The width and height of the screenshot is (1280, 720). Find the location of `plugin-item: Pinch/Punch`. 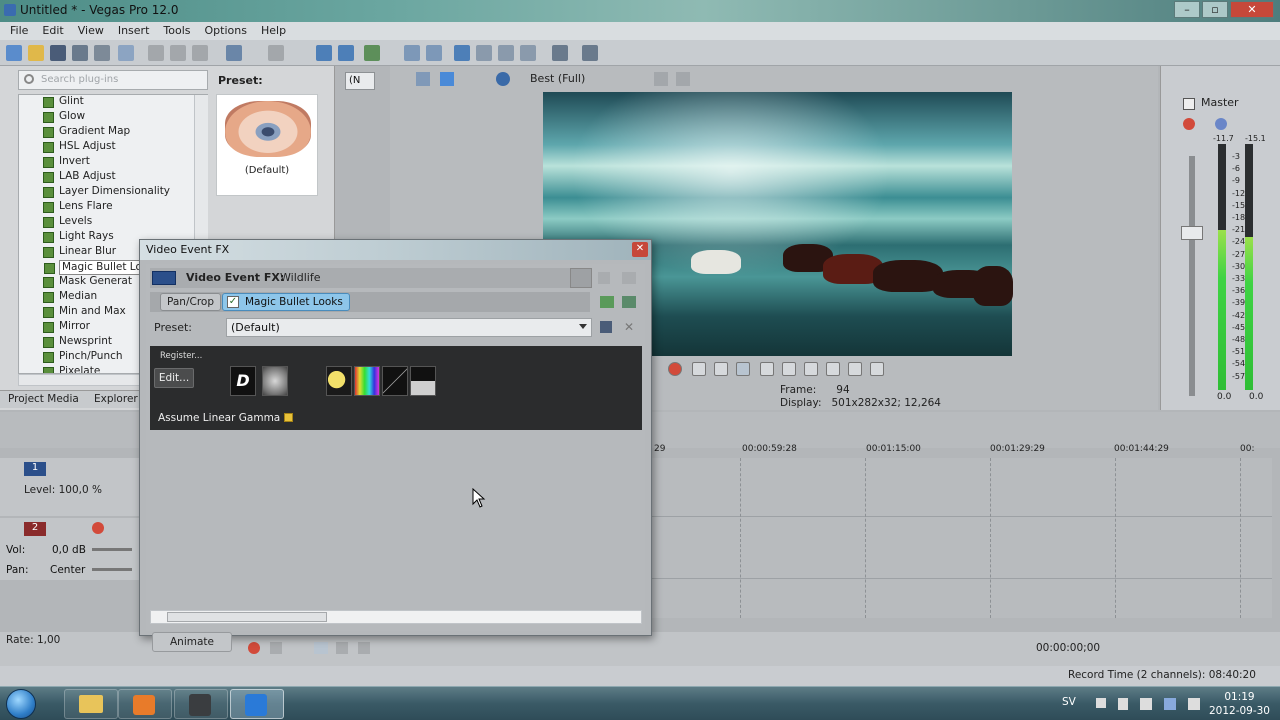

plugin-item: Pinch/Punch is located at coordinates (83, 357).